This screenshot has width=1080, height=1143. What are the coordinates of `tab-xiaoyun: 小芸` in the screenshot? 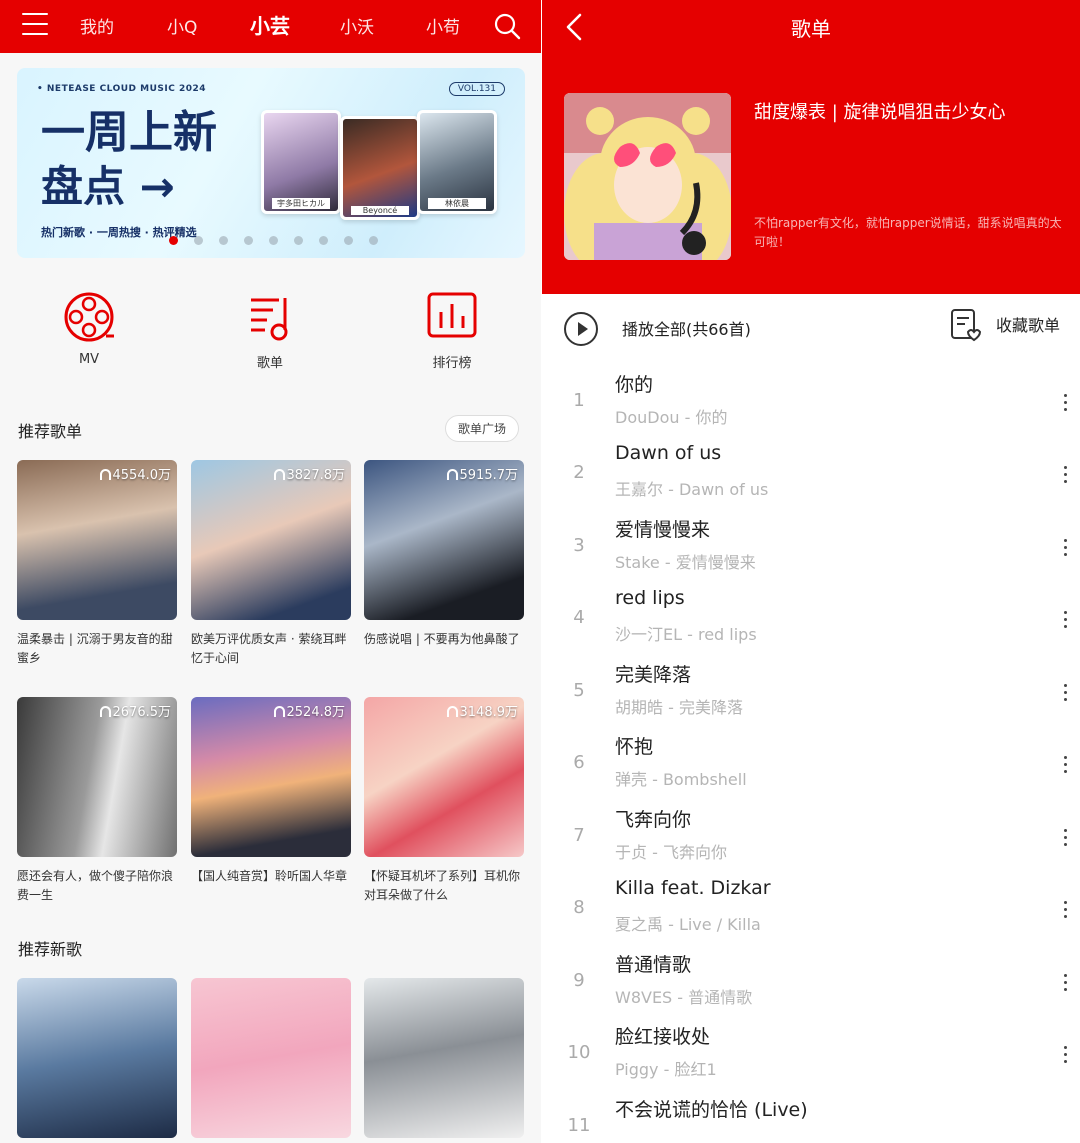 It's located at (270, 24).